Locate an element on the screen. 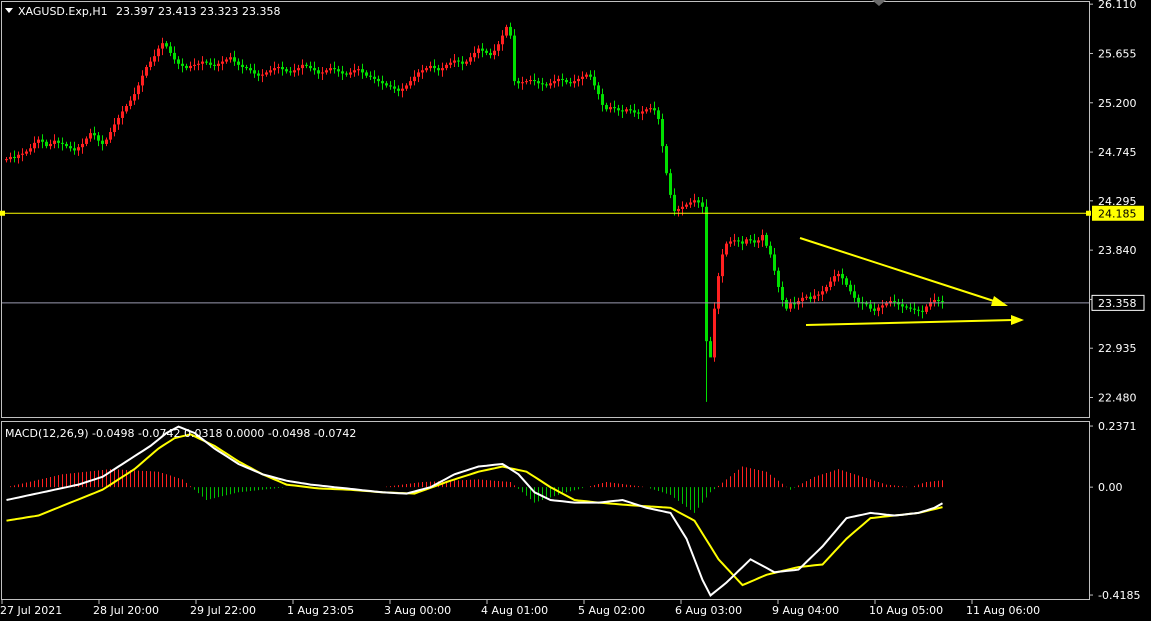 Image resolution: width=1151 pixels, height=621 pixels. time-tick-label: 6 Aug 03:00 is located at coordinates (708, 610).